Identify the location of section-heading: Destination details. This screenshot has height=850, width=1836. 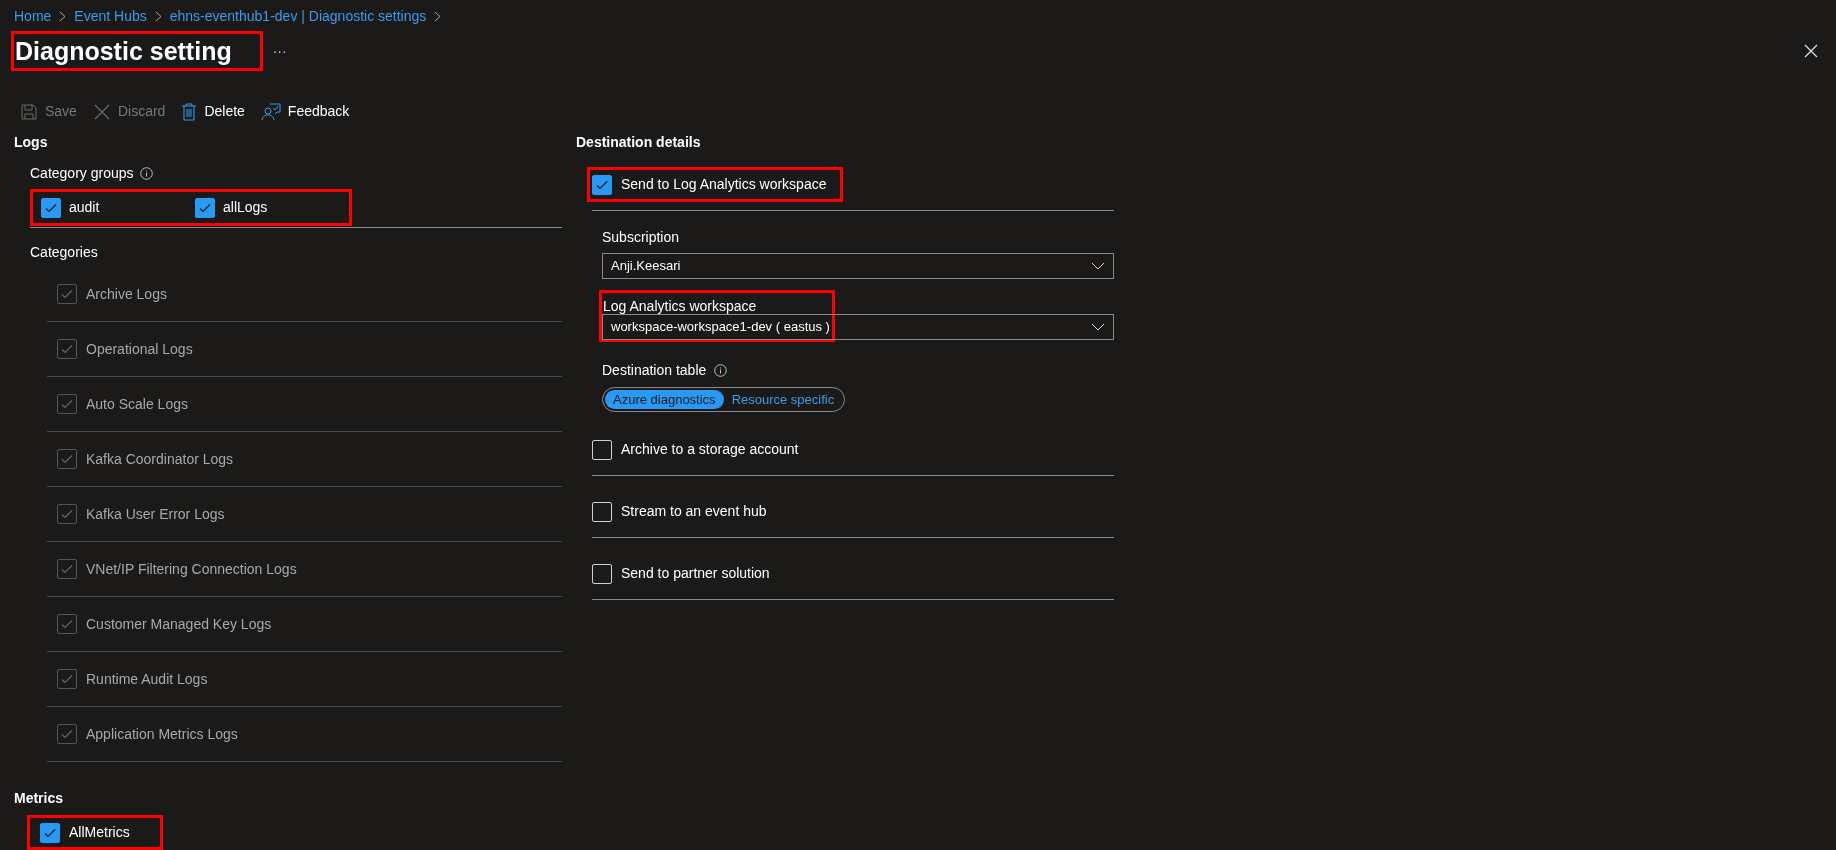
(639, 142).